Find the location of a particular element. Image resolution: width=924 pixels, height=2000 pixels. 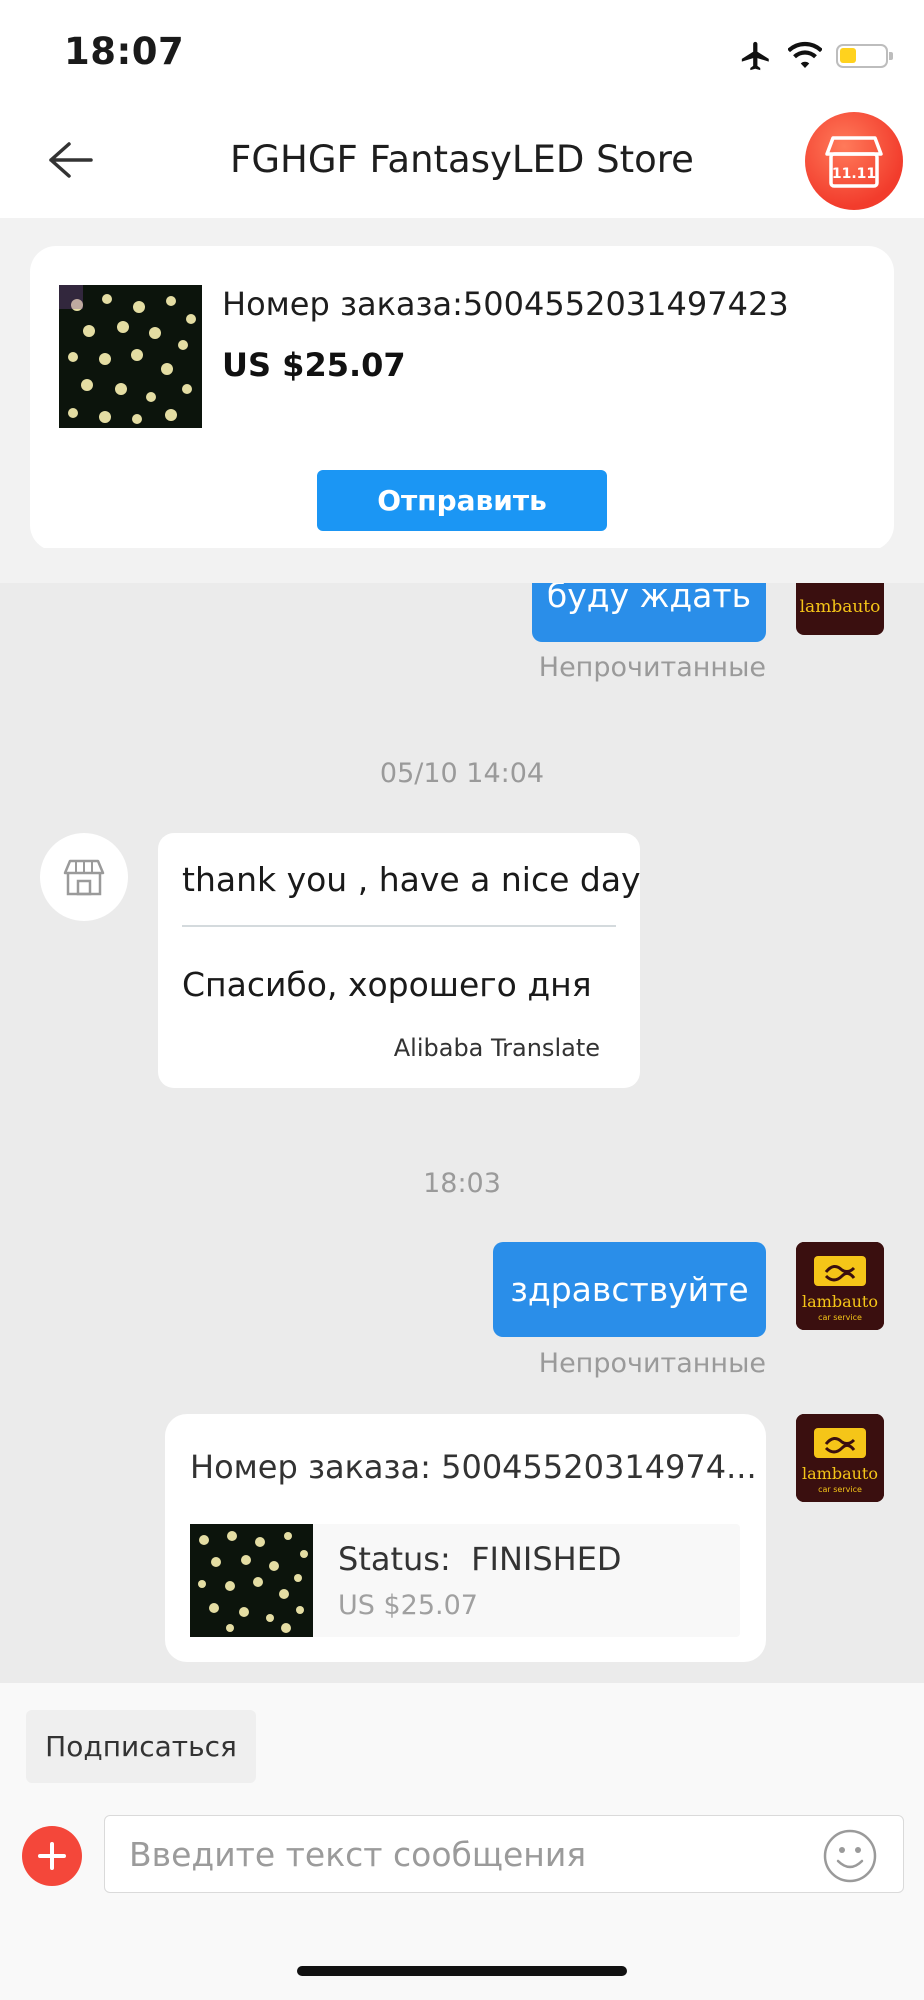

page-title: FGHGF FantasyLED Store is located at coordinates (462, 159).